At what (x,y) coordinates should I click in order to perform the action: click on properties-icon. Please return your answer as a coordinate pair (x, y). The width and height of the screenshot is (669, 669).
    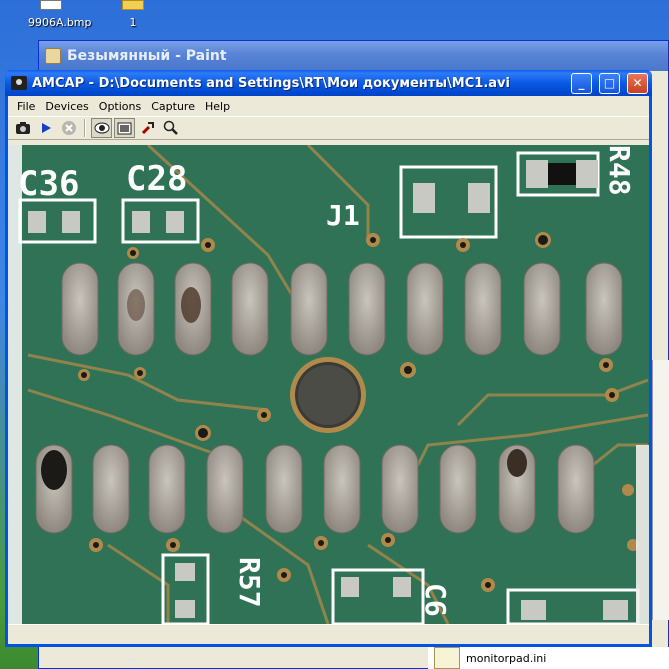
    Looking at the image, I should click on (147, 128).